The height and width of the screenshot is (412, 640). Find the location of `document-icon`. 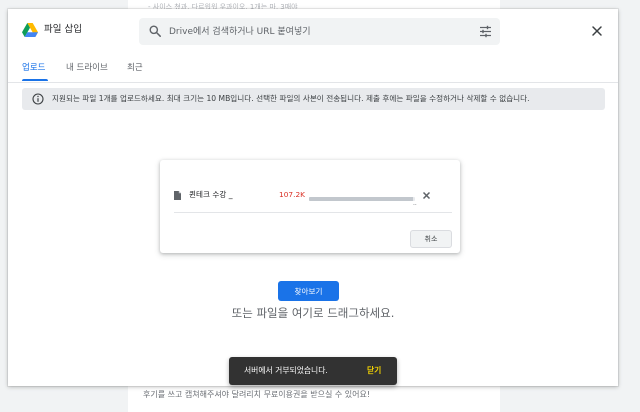

document-icon is located at coordinates (177, 195).